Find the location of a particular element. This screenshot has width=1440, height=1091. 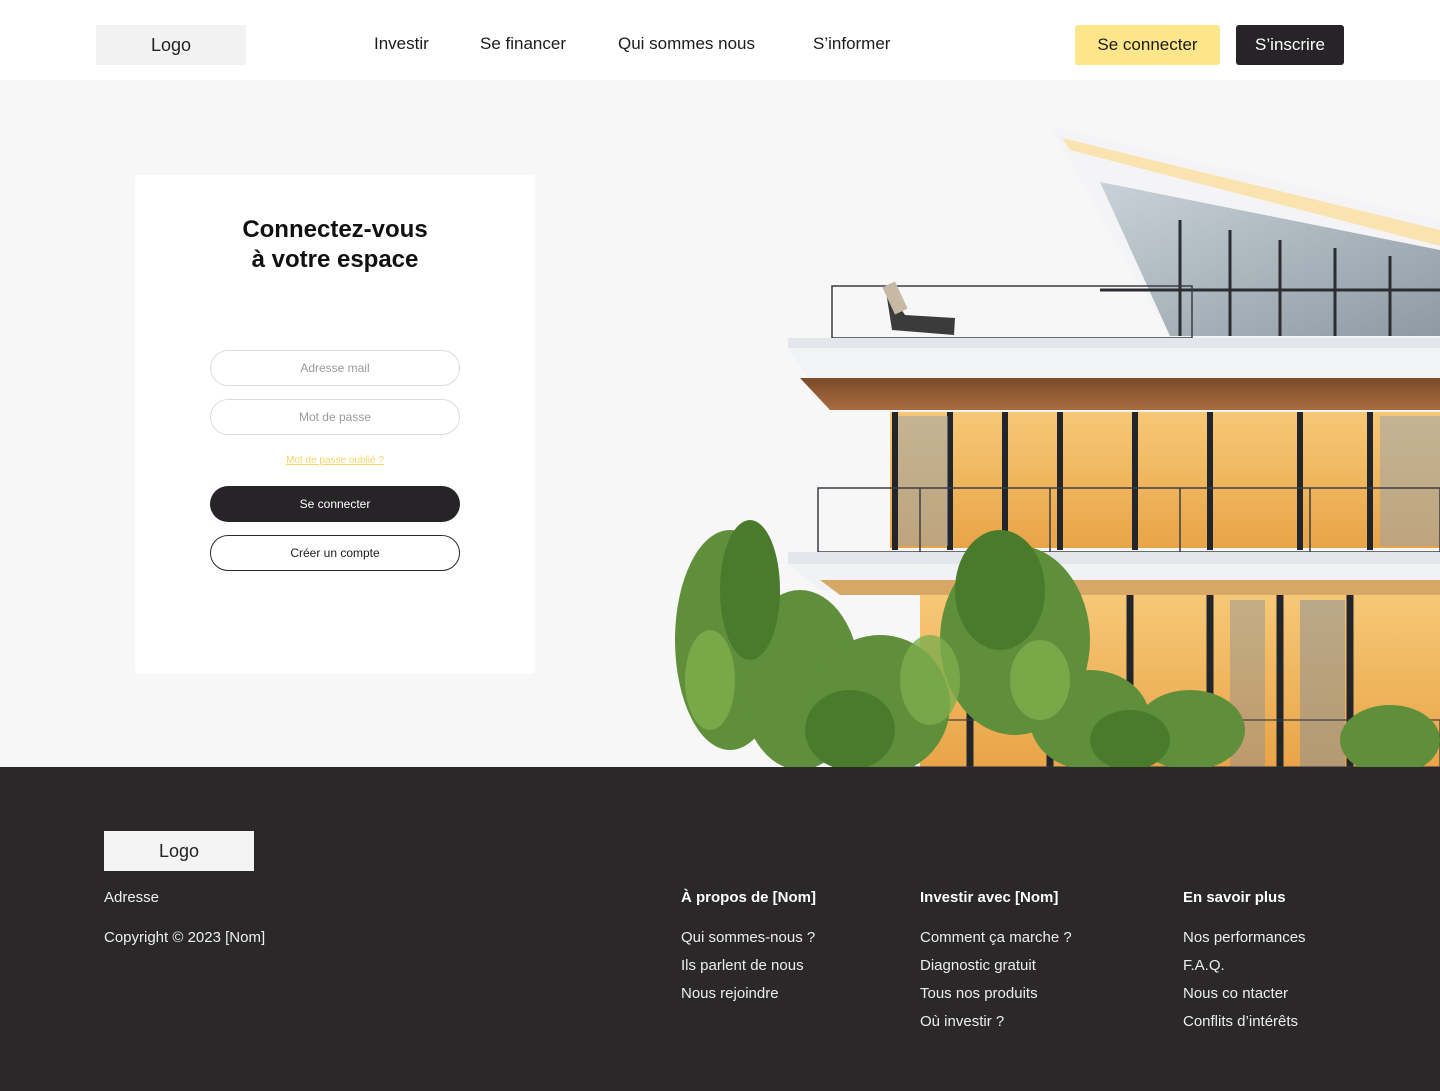

header-login-button: Se connecter is located at coordinates (1147, 45).